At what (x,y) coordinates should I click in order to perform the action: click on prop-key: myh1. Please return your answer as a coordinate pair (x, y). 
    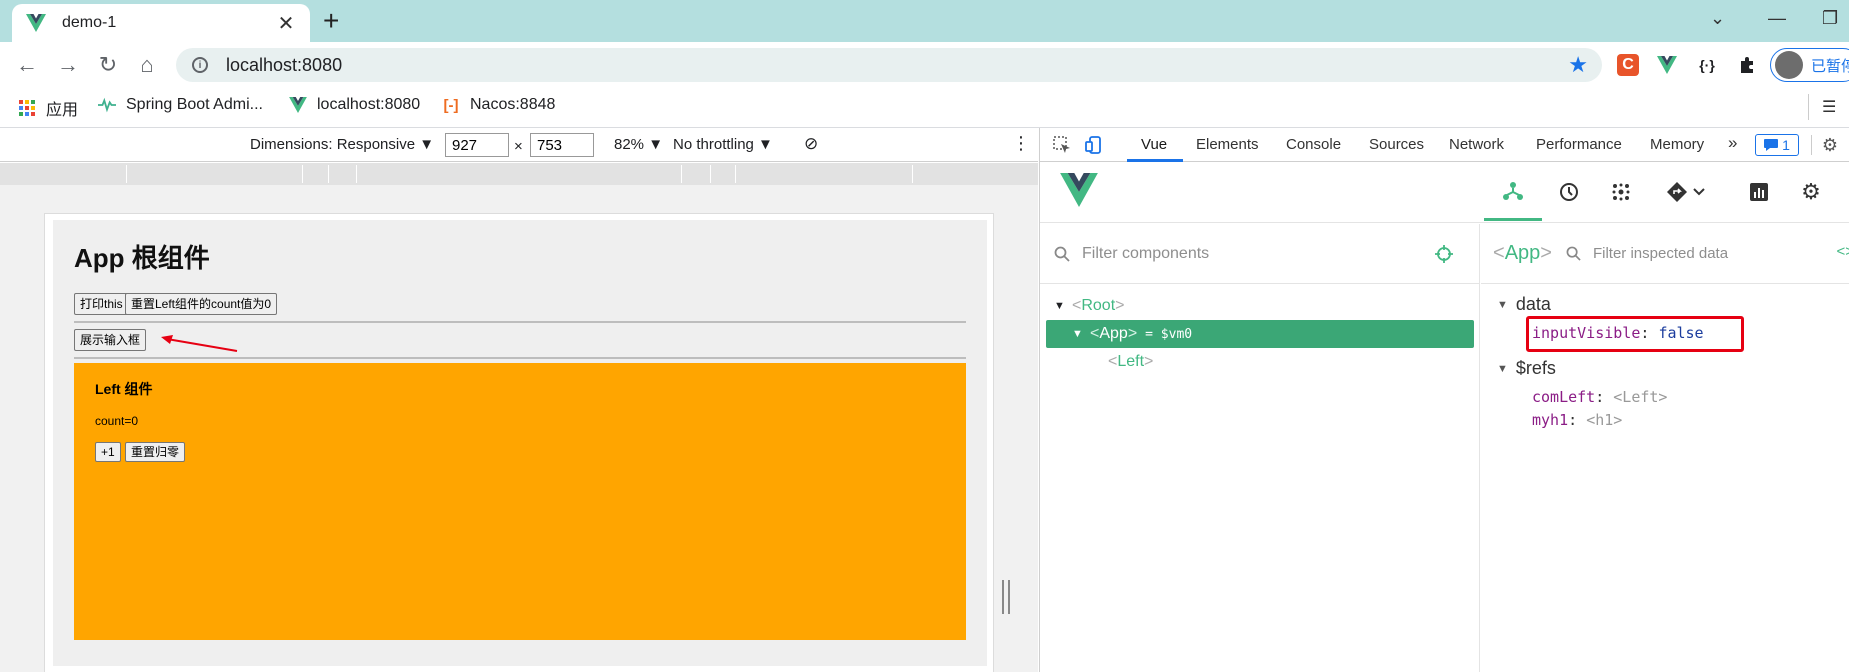
    Looking at the image, I should click on (1550, 420).